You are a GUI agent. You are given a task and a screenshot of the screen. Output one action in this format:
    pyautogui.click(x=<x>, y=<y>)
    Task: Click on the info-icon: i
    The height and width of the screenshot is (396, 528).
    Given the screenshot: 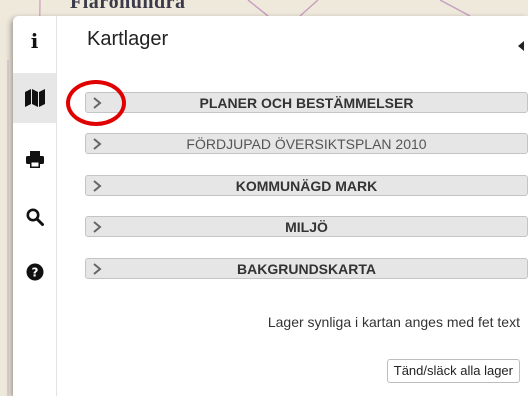 What is the action you would take?
    pyautogui.click(x=34, y=41)
    